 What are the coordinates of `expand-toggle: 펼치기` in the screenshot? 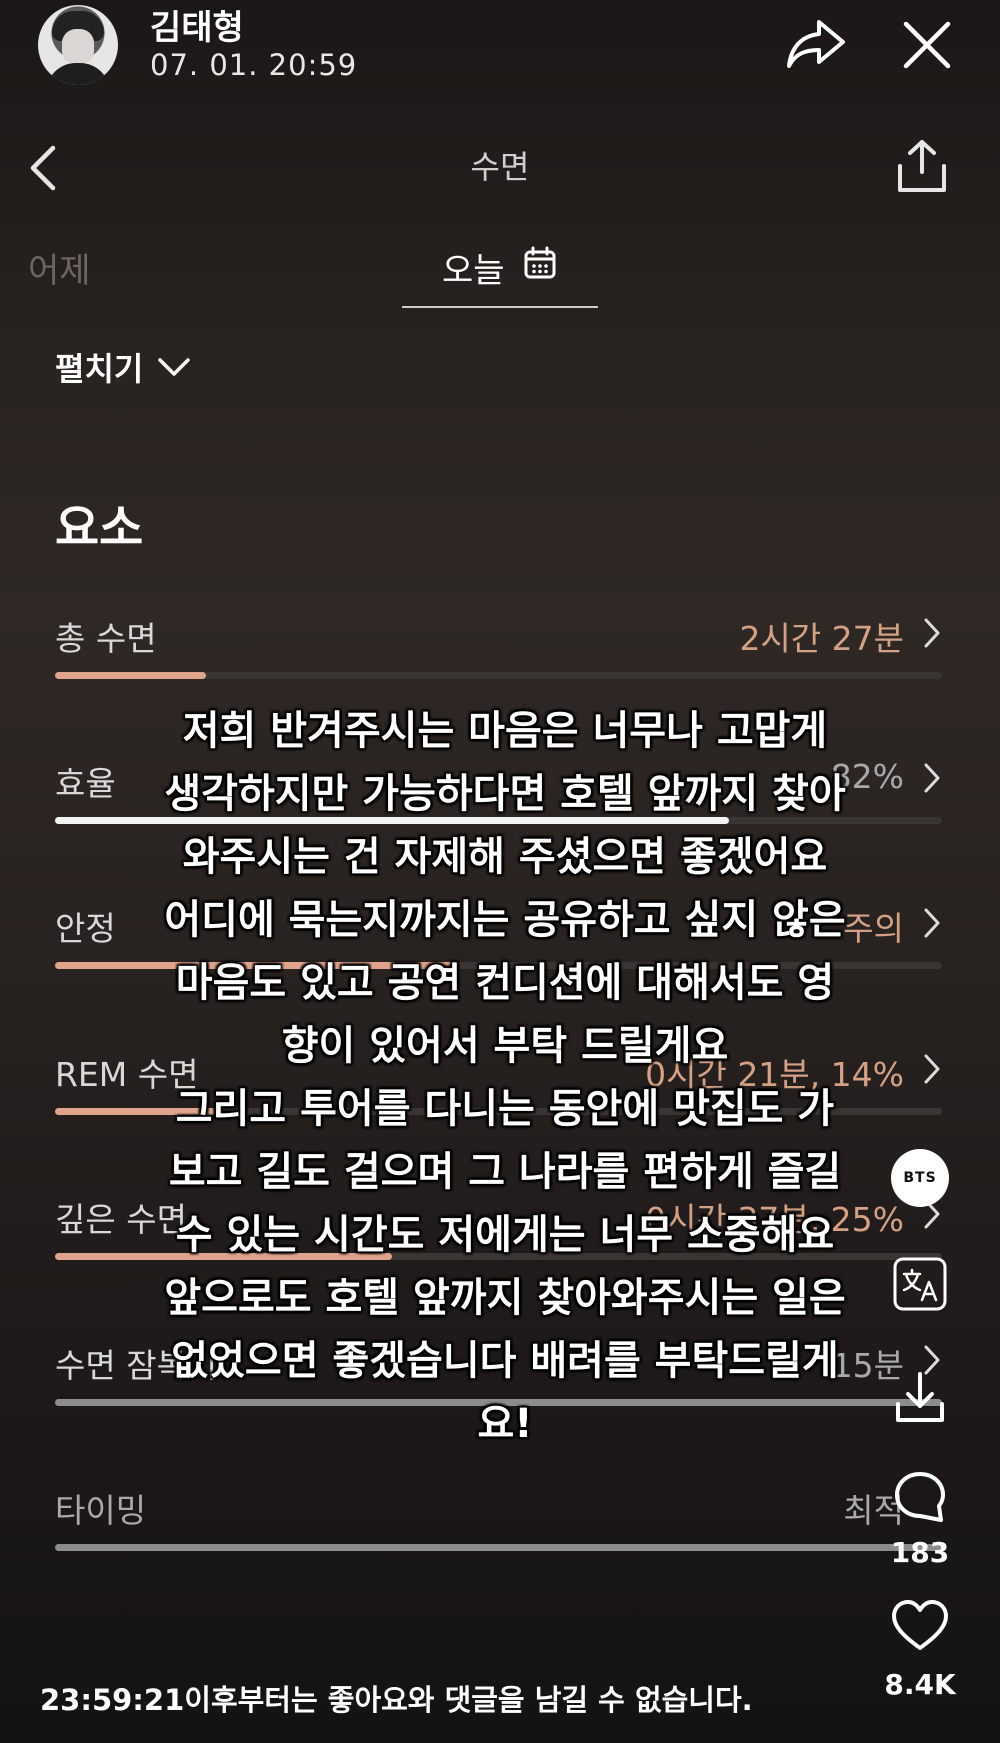 It's located at (123, 367).